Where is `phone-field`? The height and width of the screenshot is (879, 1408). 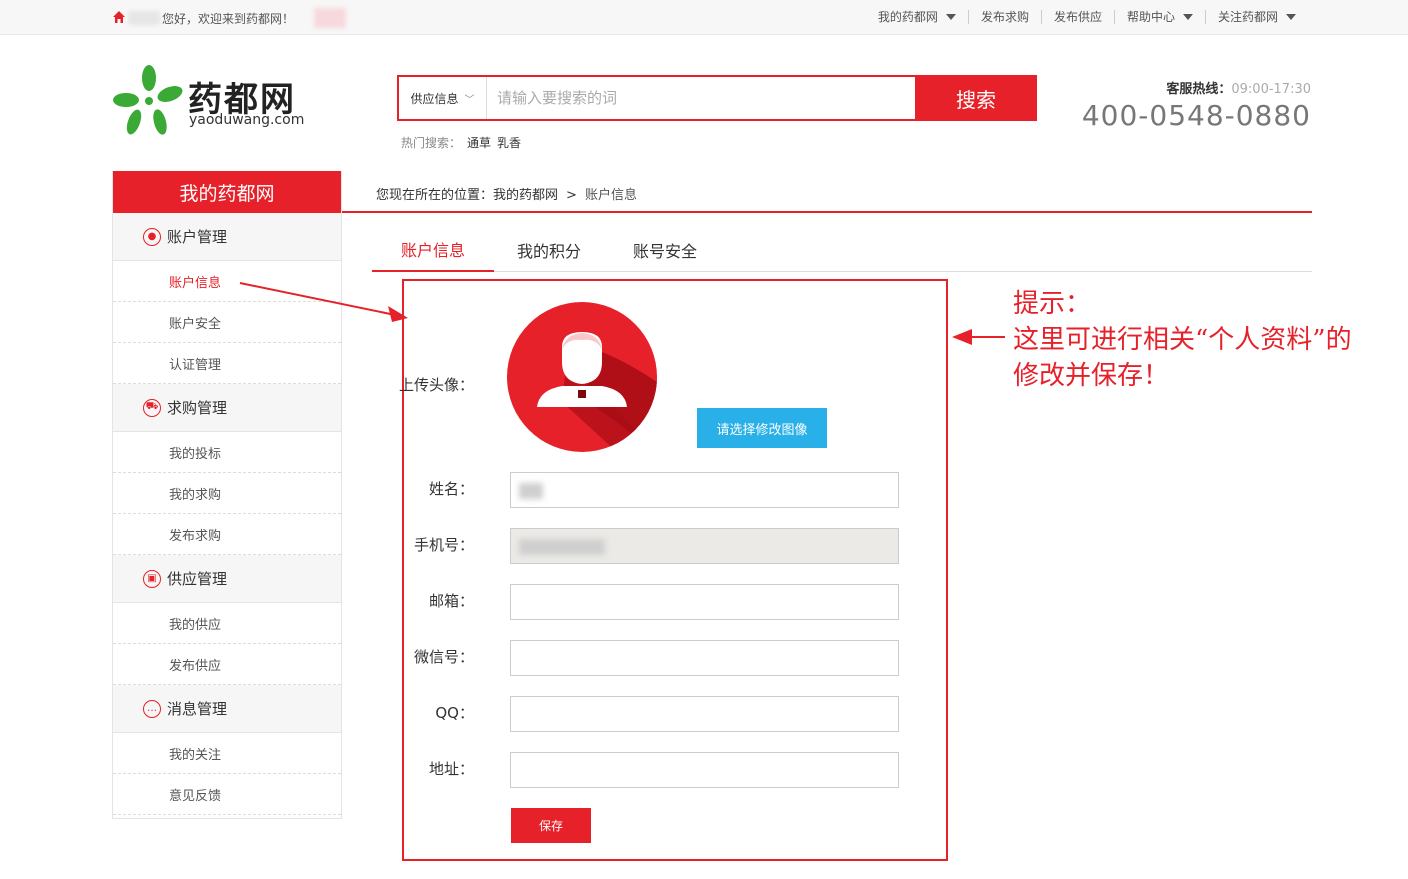 phone-field is located at coordinates (704, 546).